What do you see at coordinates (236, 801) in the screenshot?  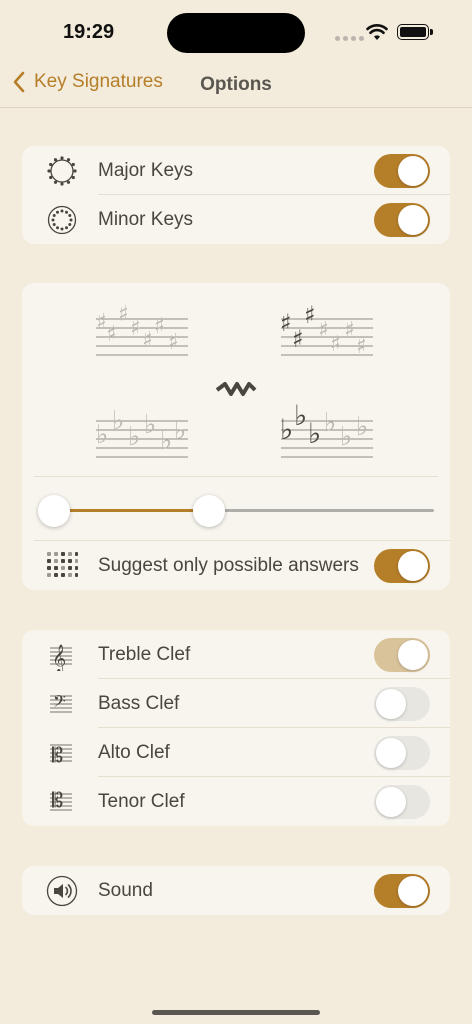 I see `tenor-clef-row: 𝄡 Tenor Clef` at bounding box center [236, 801].